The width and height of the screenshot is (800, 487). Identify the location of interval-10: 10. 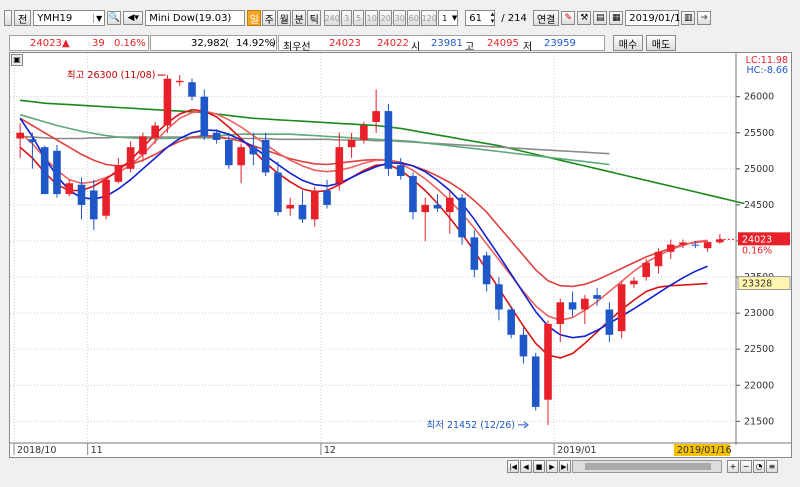
(372, 18).